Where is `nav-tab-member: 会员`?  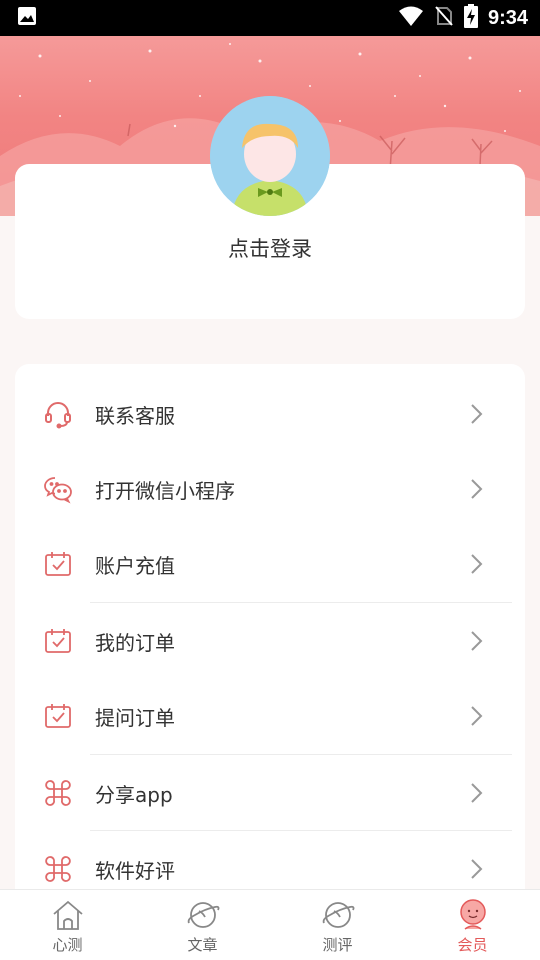 nav-tab-member: 会员 is located at coordinates (472, 925).